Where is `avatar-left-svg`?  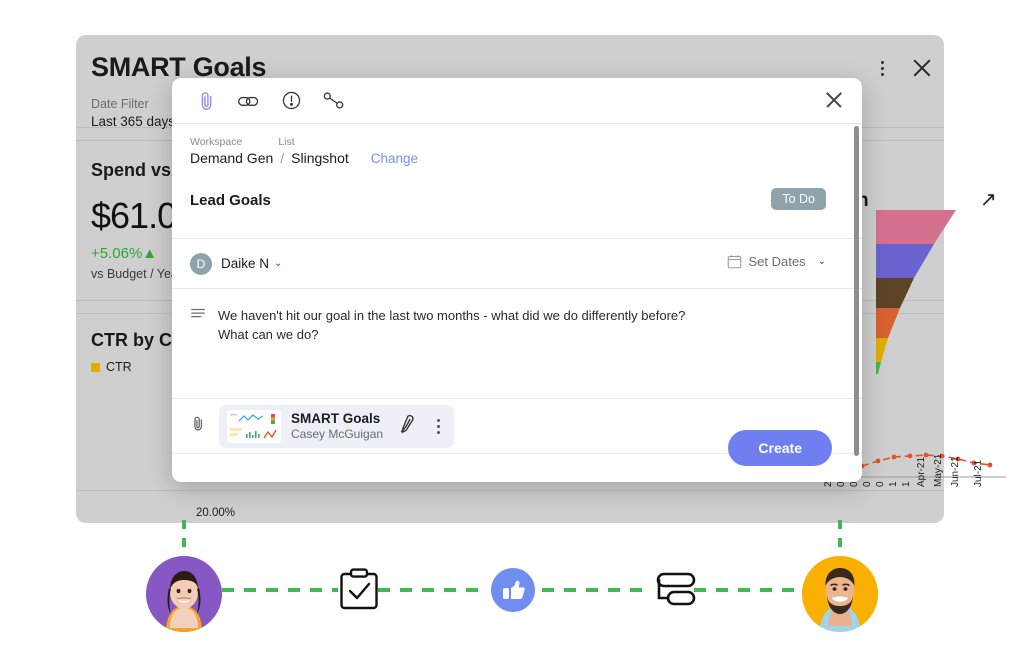
avatar-left-svg is located at coordinates (184, 594).